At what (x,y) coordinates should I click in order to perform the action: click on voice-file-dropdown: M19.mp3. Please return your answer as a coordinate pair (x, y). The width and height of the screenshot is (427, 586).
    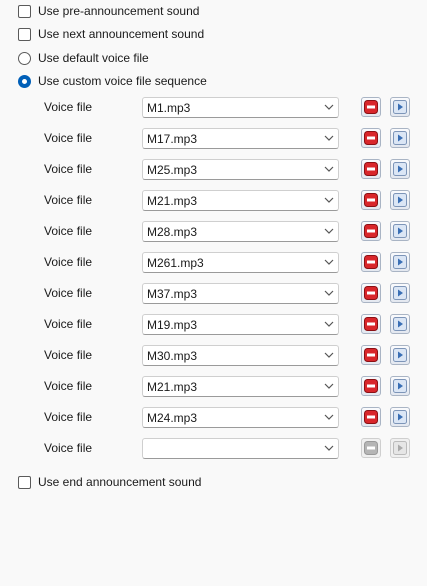
    Looking at the image, I should click on (240, 324).